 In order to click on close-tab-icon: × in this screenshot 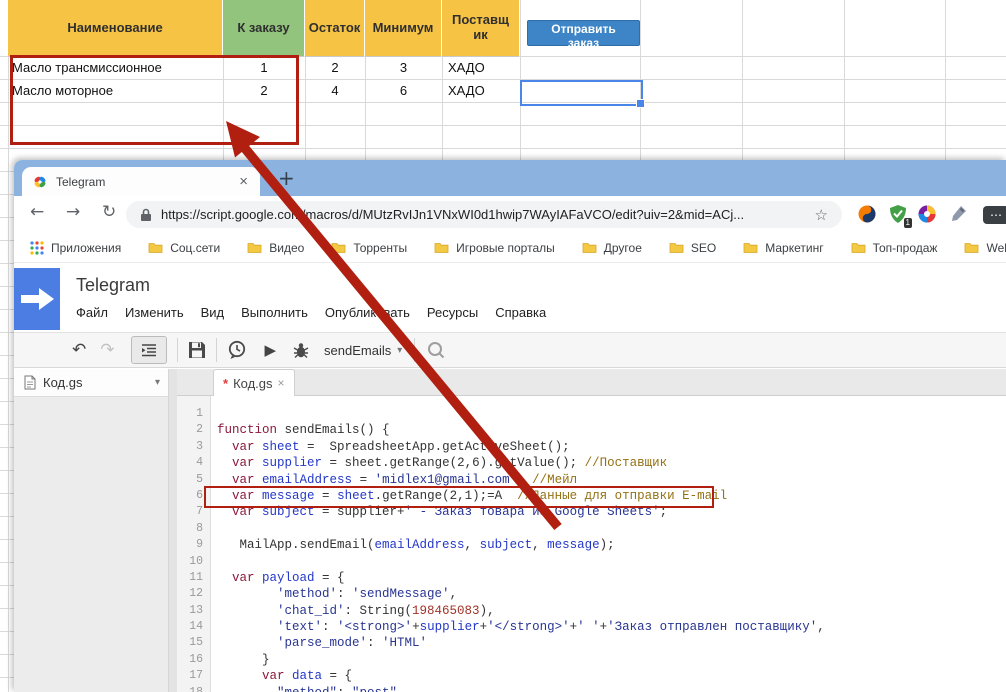, I will do `click(243, 181)`.